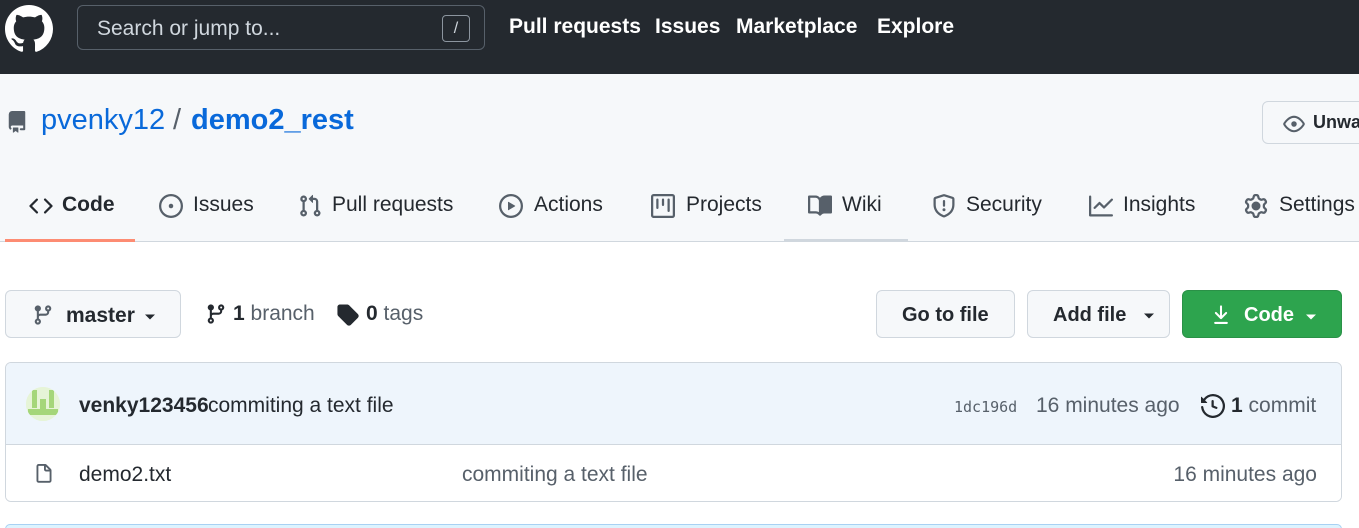 The image size is (1359, 528). I want to click on branch-name: master, so click(100, 315).